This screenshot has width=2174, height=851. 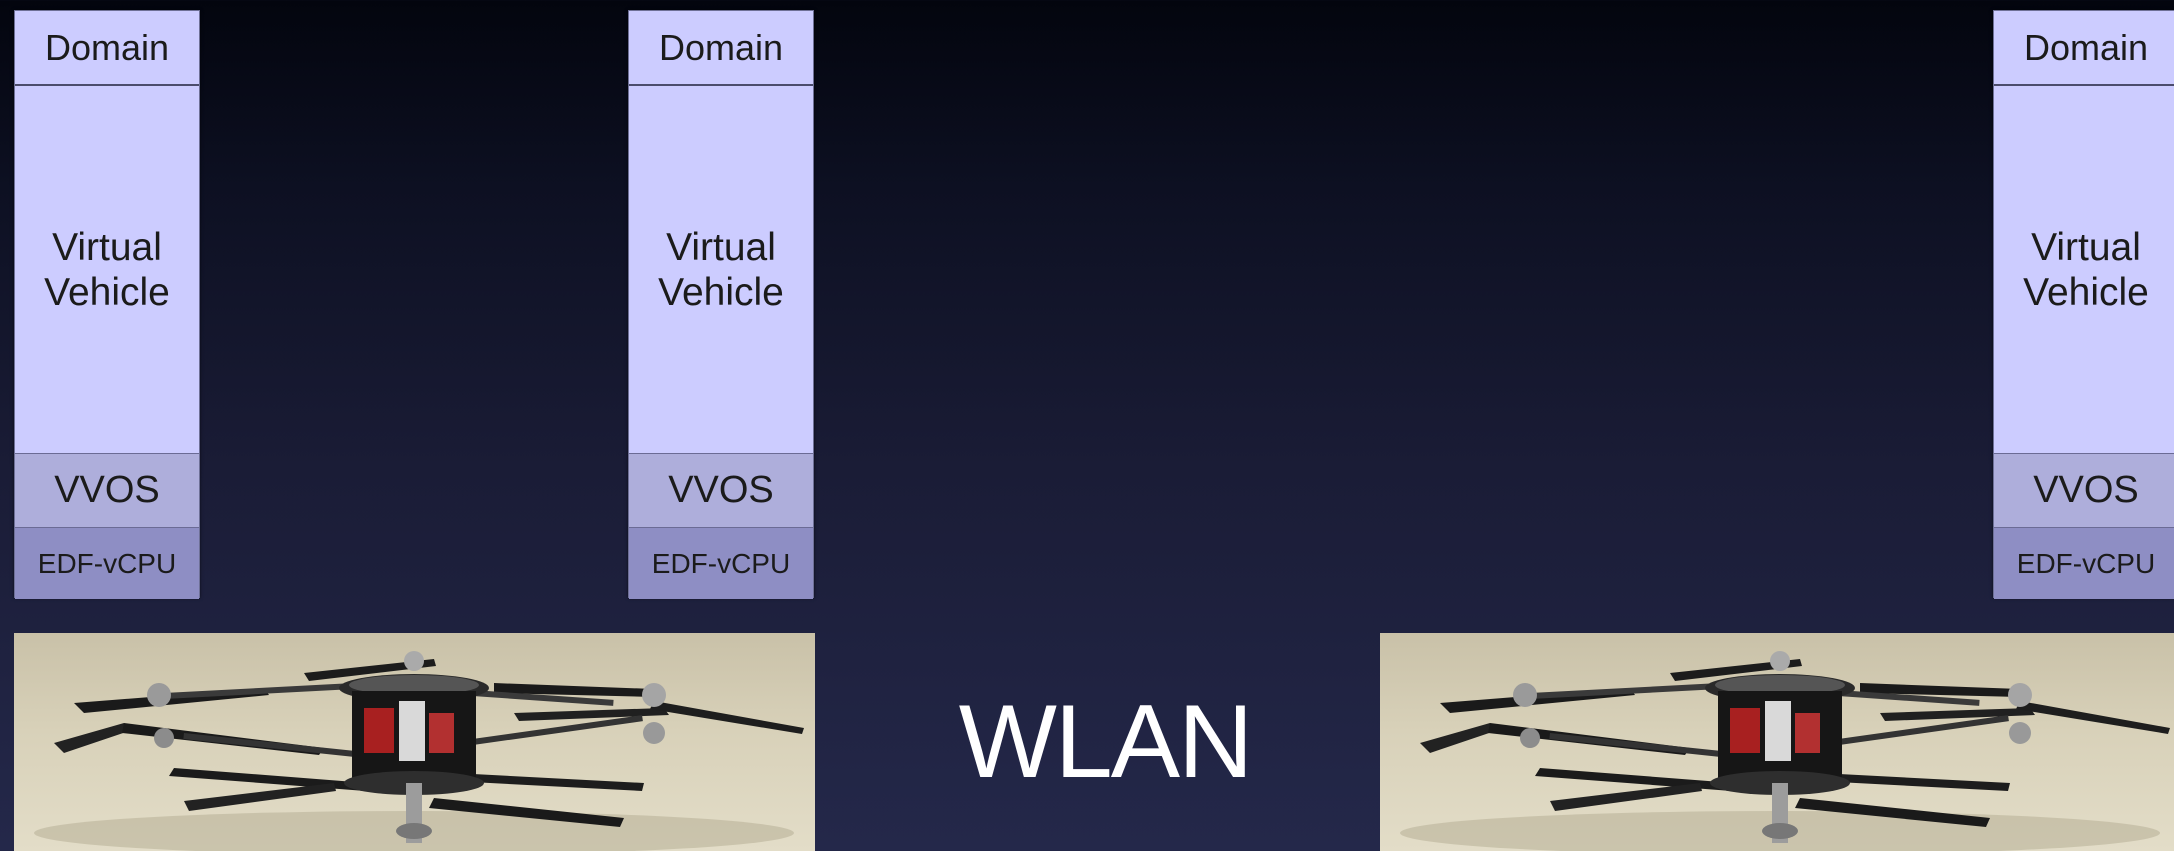 I want to click on wlan-label: WLAN, so click(x=1105, y=742).